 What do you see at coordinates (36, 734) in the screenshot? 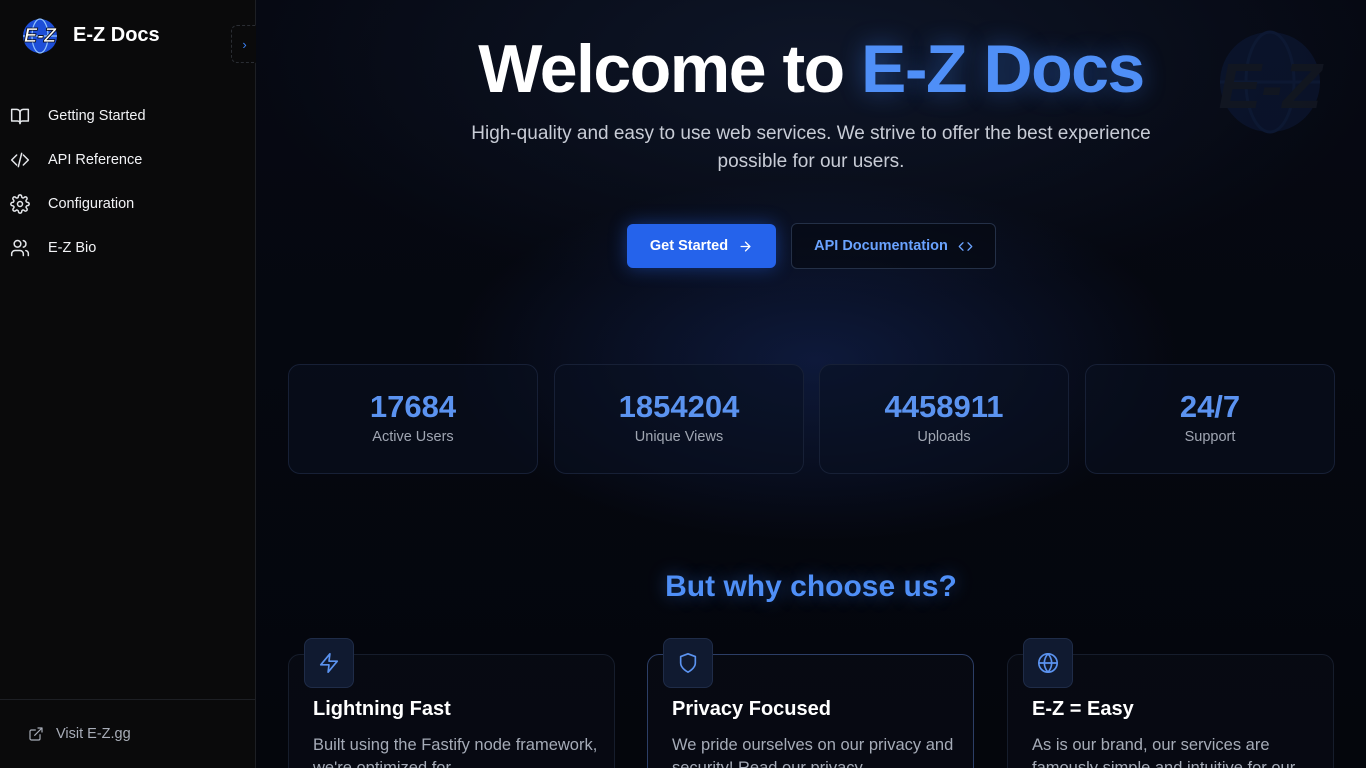
I see `external-link-icon` at bounding box center [36, 734].